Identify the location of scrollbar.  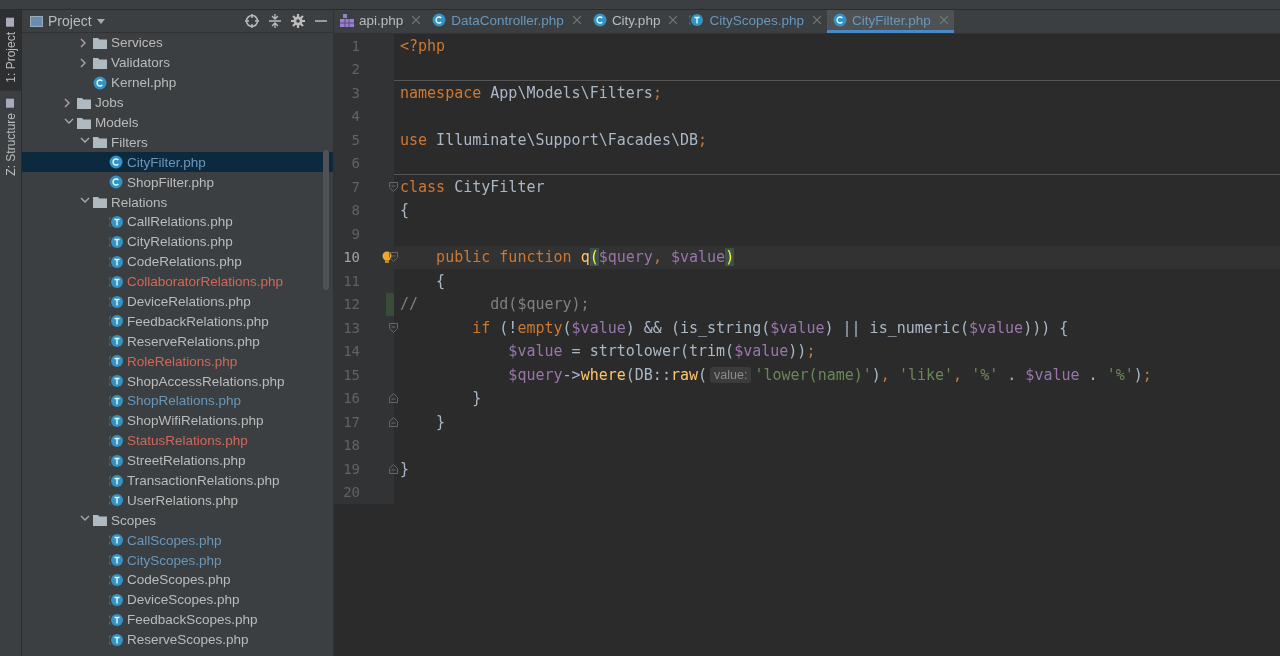
(326, 220).